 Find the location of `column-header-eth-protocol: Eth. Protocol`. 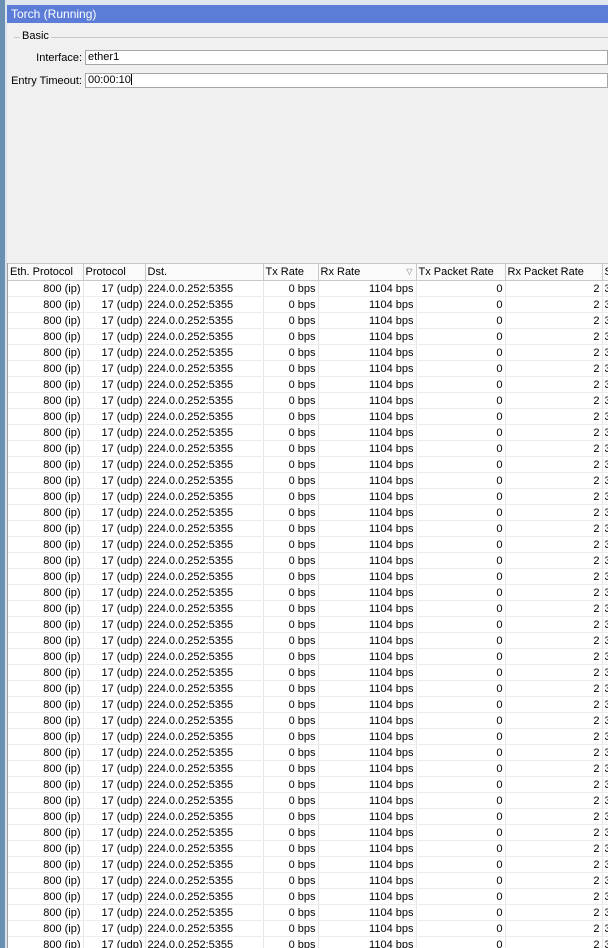

column-header-eth-protocol: Eth. Protocol is located at coordinates (46, 272).